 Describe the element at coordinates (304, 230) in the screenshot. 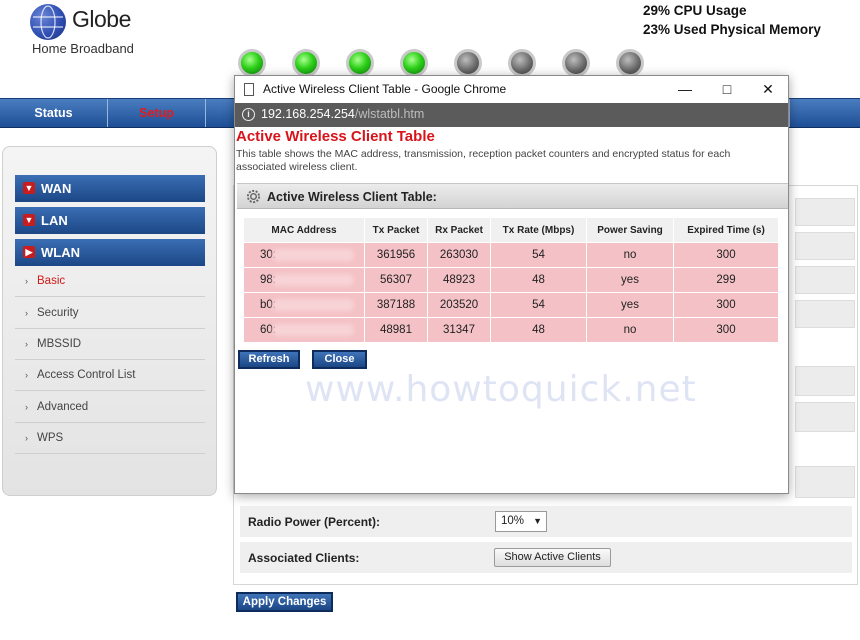

I see `column-header: MAC Address` at that location.